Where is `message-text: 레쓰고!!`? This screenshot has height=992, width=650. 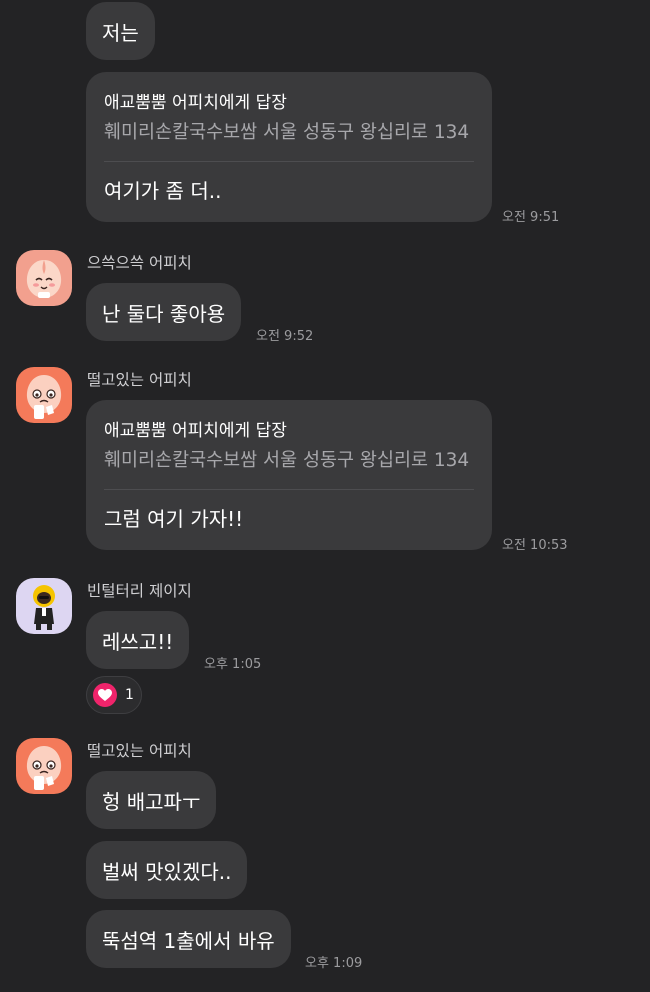 message-text: 레쓰고!! is located at coordinates (138, 641).